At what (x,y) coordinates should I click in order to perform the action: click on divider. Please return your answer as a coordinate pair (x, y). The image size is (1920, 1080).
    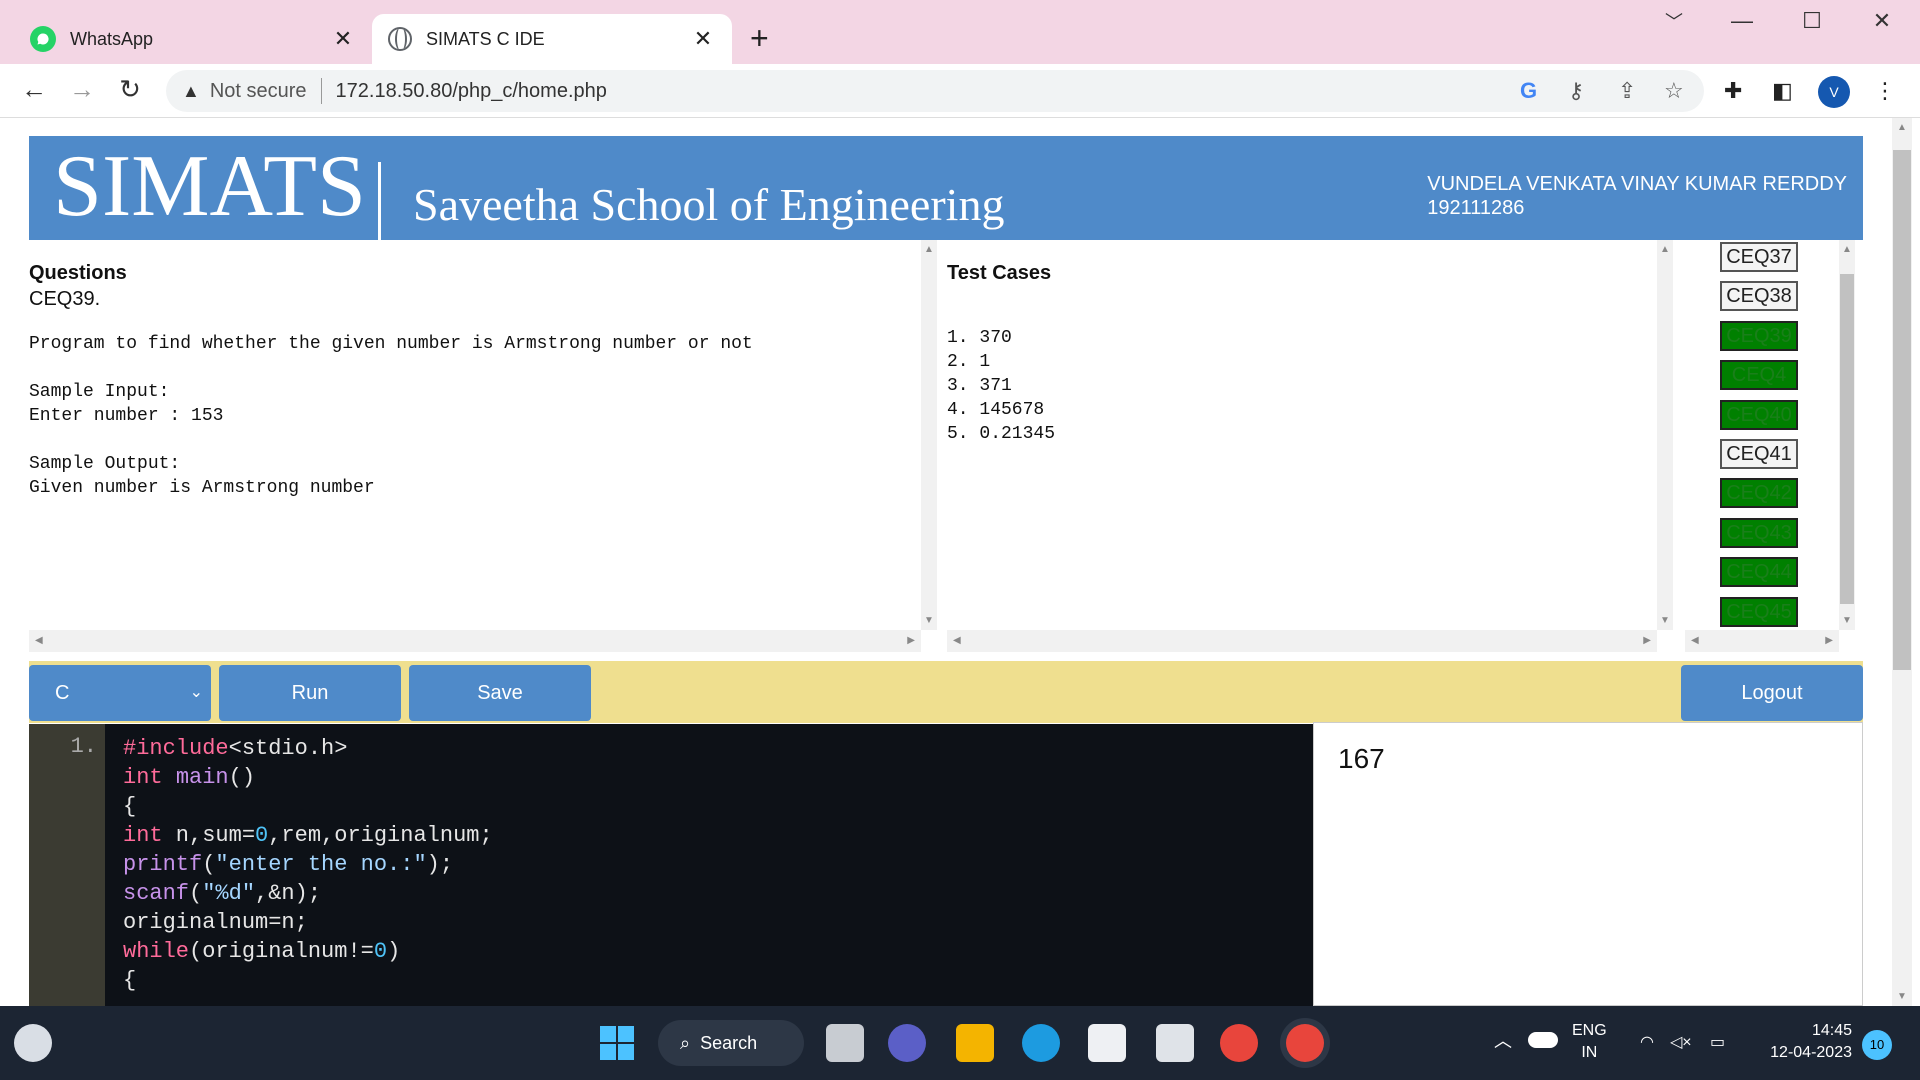
    Looking at the image, I should click on (321, 91).